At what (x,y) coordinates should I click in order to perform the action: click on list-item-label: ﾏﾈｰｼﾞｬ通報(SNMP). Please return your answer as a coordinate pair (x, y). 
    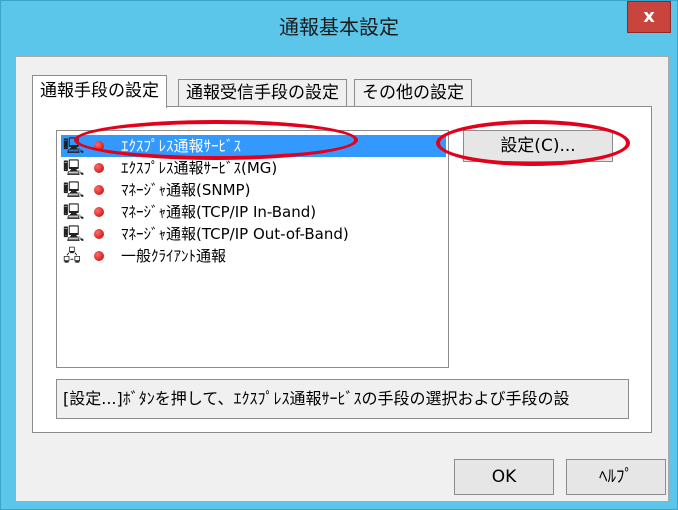
    Looking at the image, I should click on (186, 190).